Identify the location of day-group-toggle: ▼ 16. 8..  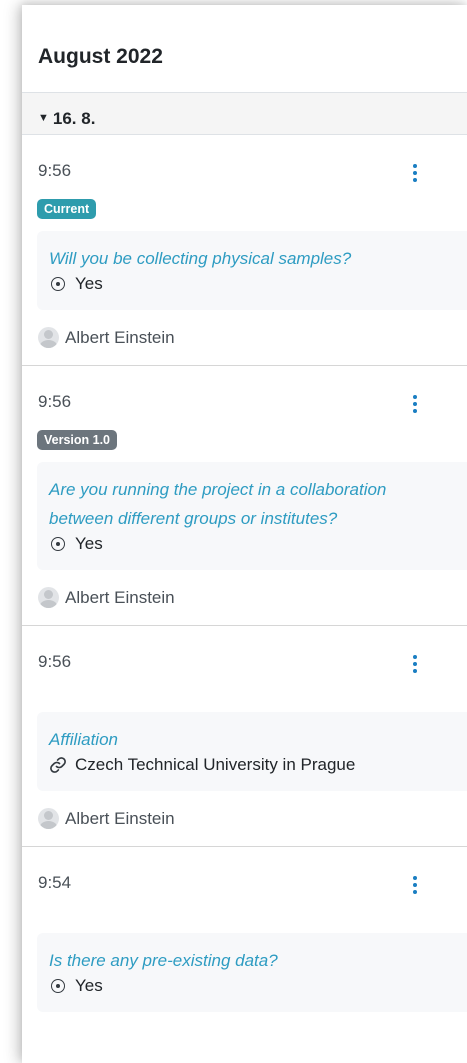
(244, 114).